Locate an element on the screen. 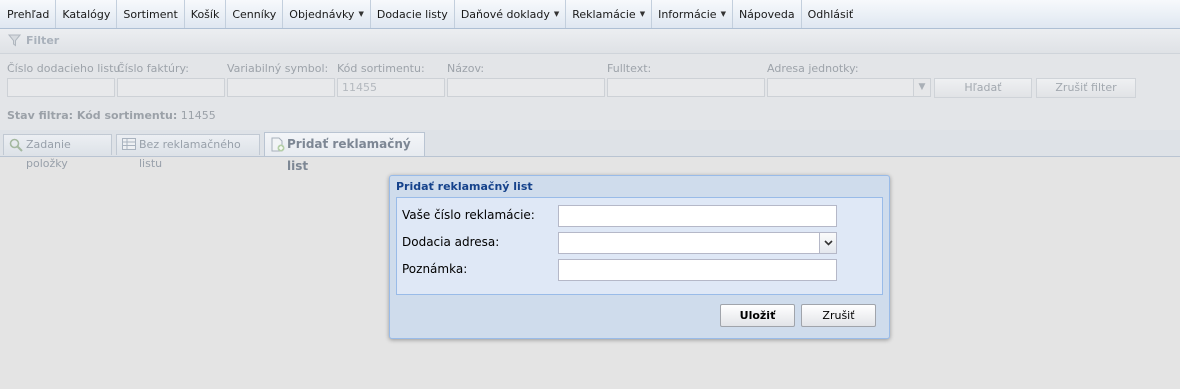  filter-title: Filter is located at coordinates (43, 40).